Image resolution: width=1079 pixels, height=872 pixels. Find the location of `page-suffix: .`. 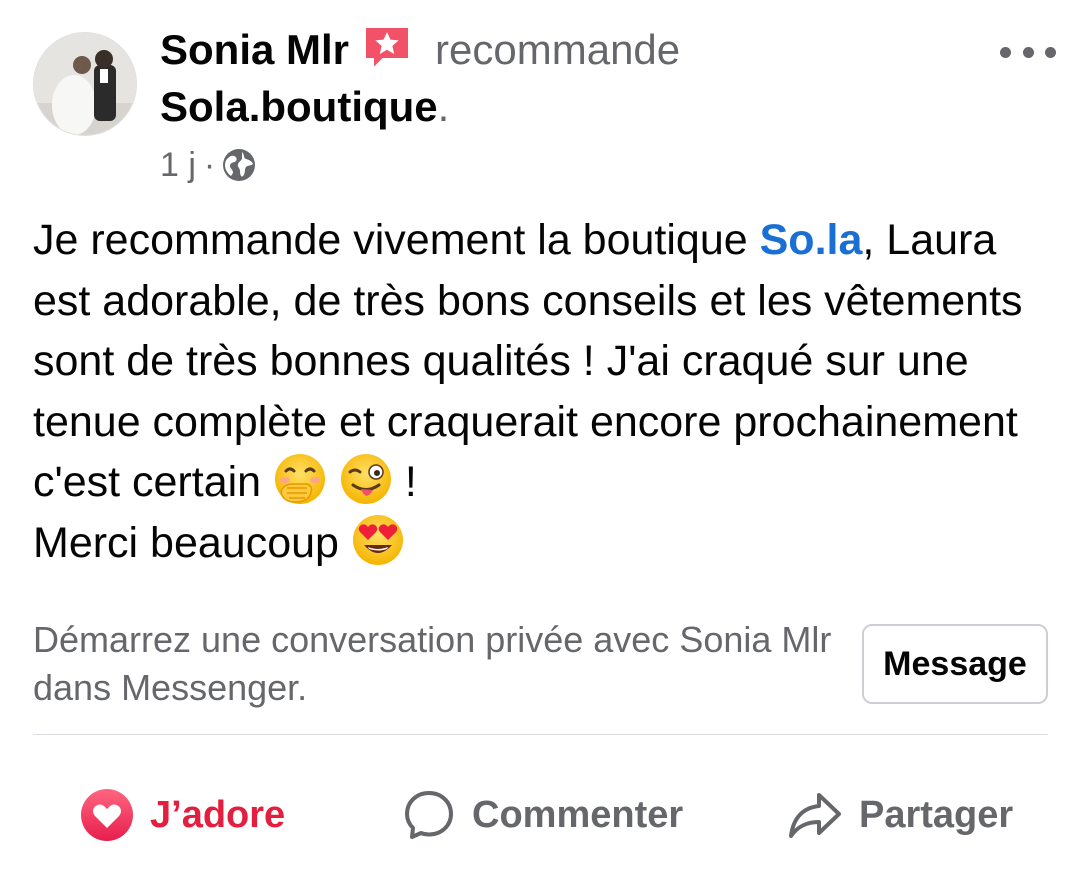

page-suffix: . is located at coordinates (443, 106).